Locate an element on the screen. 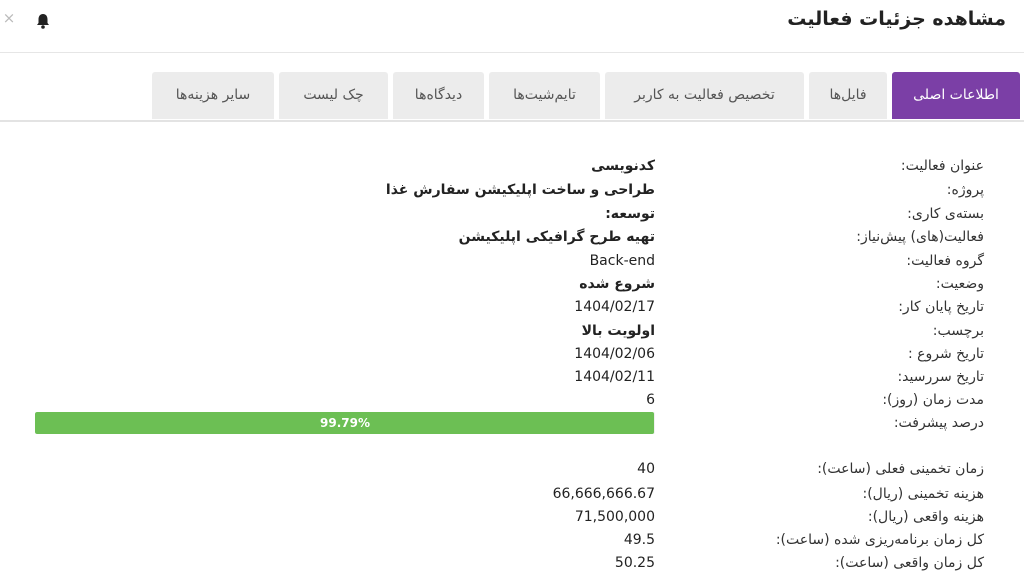 The width and height of the screenshot is (1024, 584). label-start-date: تاریخ شروع : is located at coordinates (945, 354).